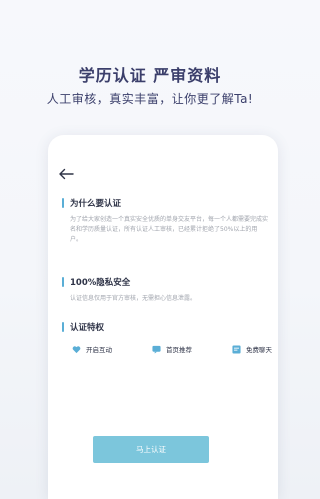 This screenshot has width=320, height=499. What do you see at coordinates (150, 75) in the screenshot?
I see `promo-headline: 学历认证 严审资料` at bounding box center [150, 75].